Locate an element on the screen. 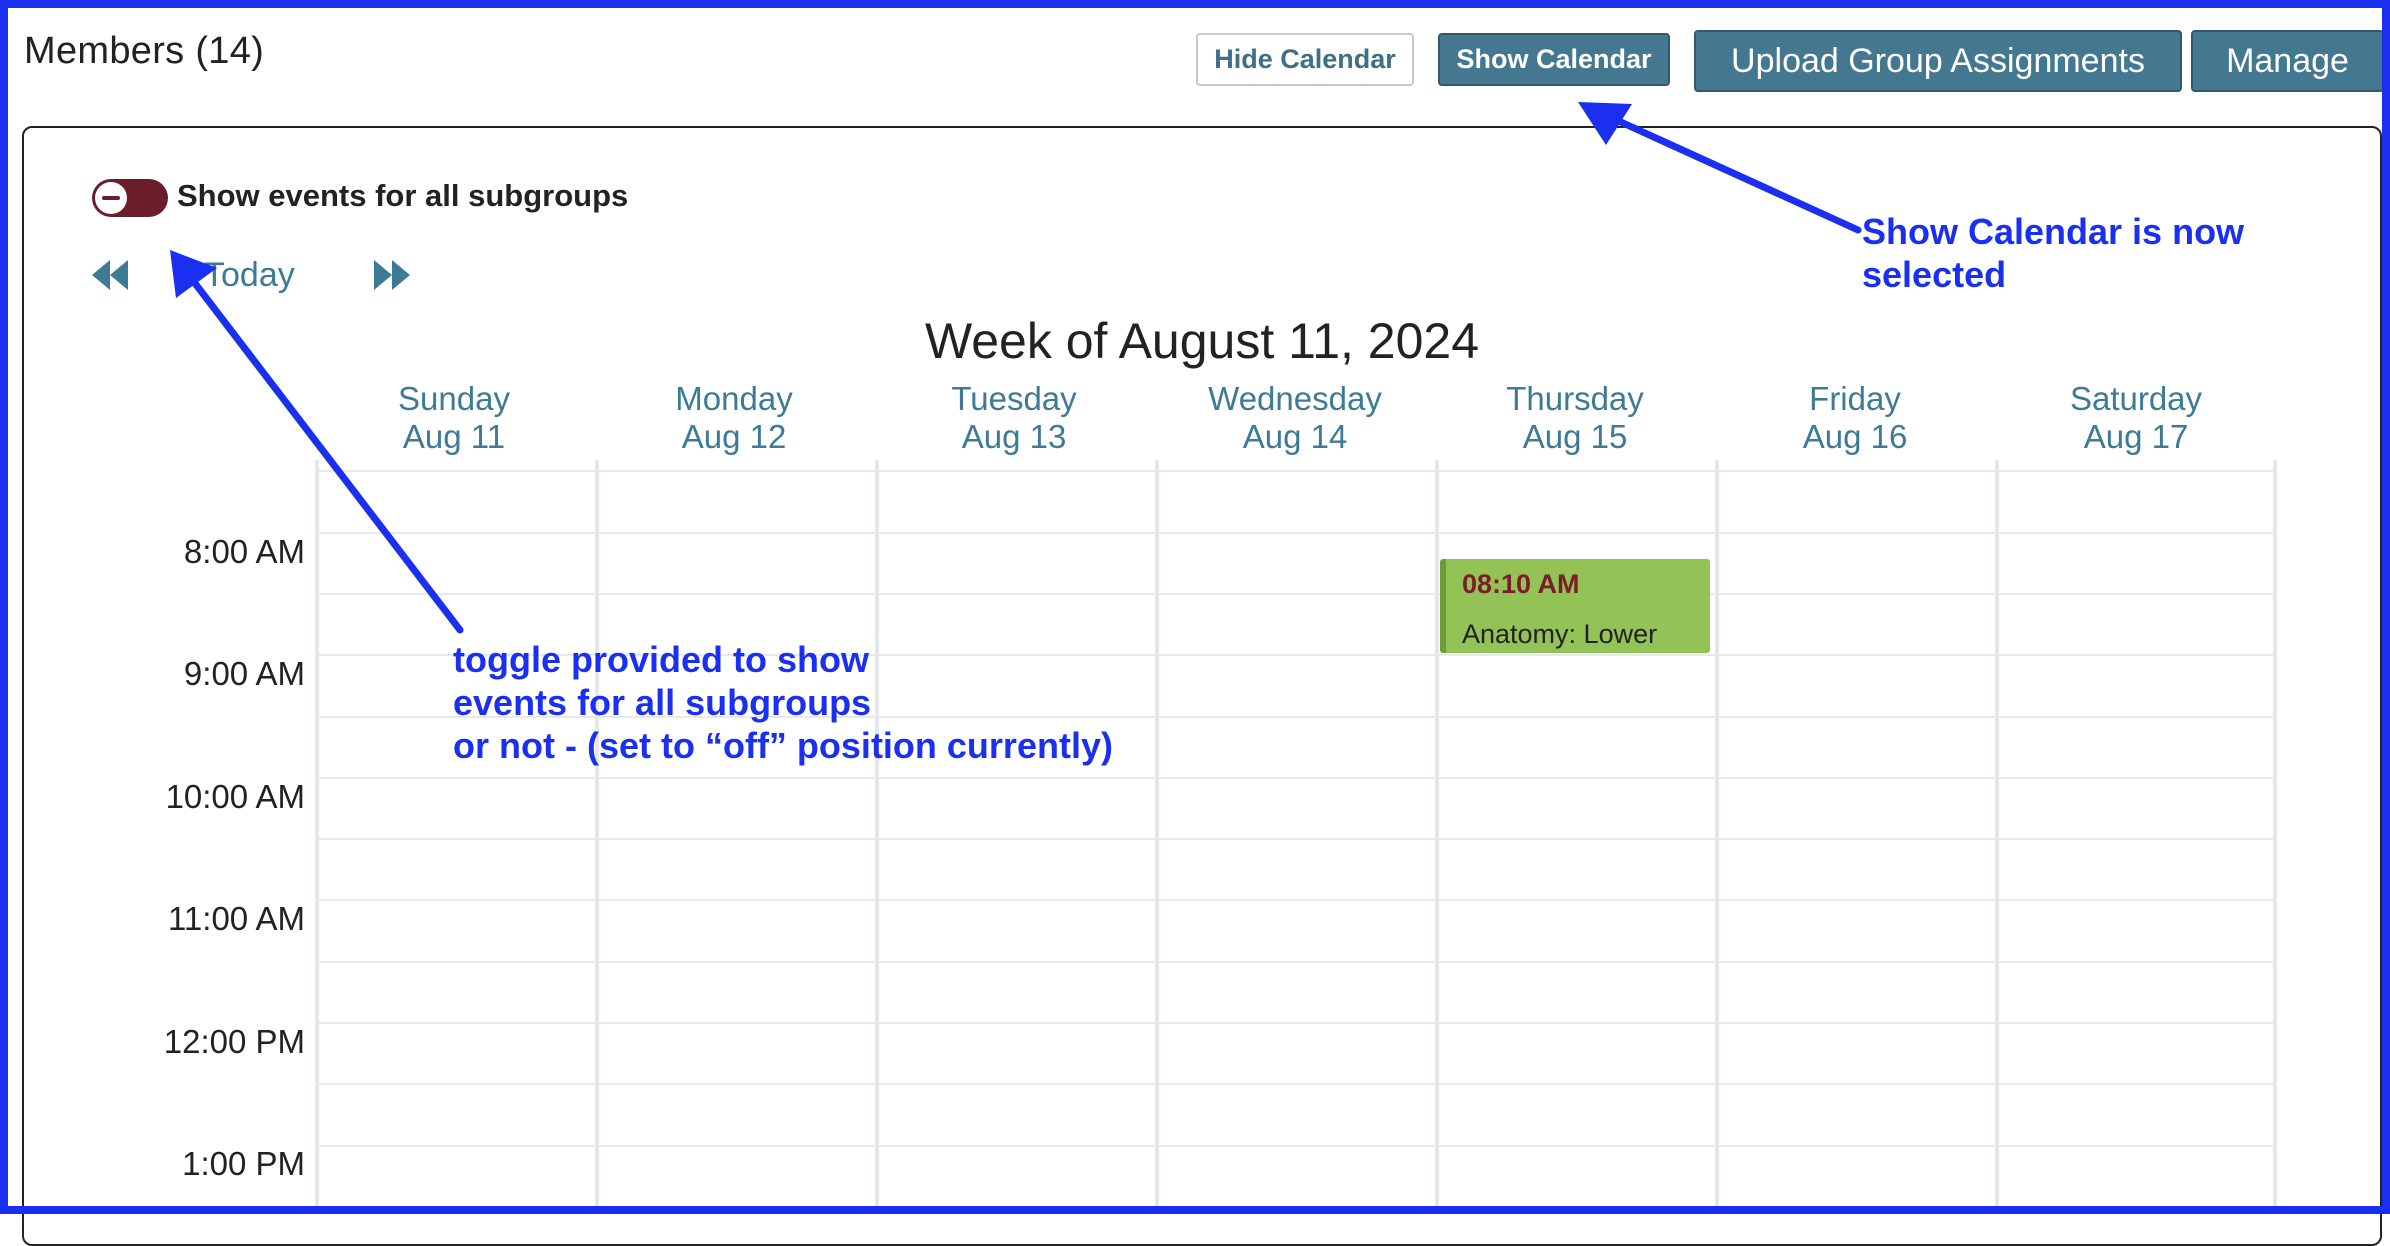 Image resolution: width=2390 pixels, height=1246 pixels. arrow-to-show-calendar is located at coordinates (1735, 174).